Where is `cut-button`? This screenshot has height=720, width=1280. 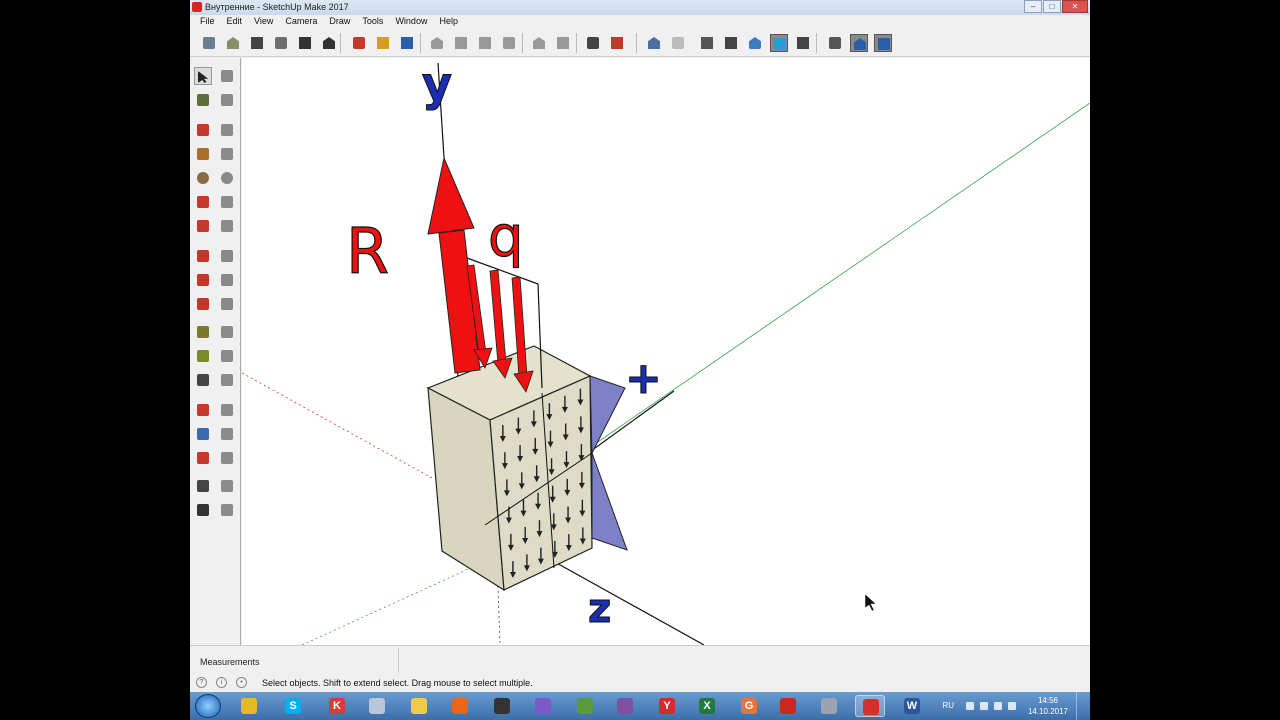
cut-button is located at coordinates (437, 43).